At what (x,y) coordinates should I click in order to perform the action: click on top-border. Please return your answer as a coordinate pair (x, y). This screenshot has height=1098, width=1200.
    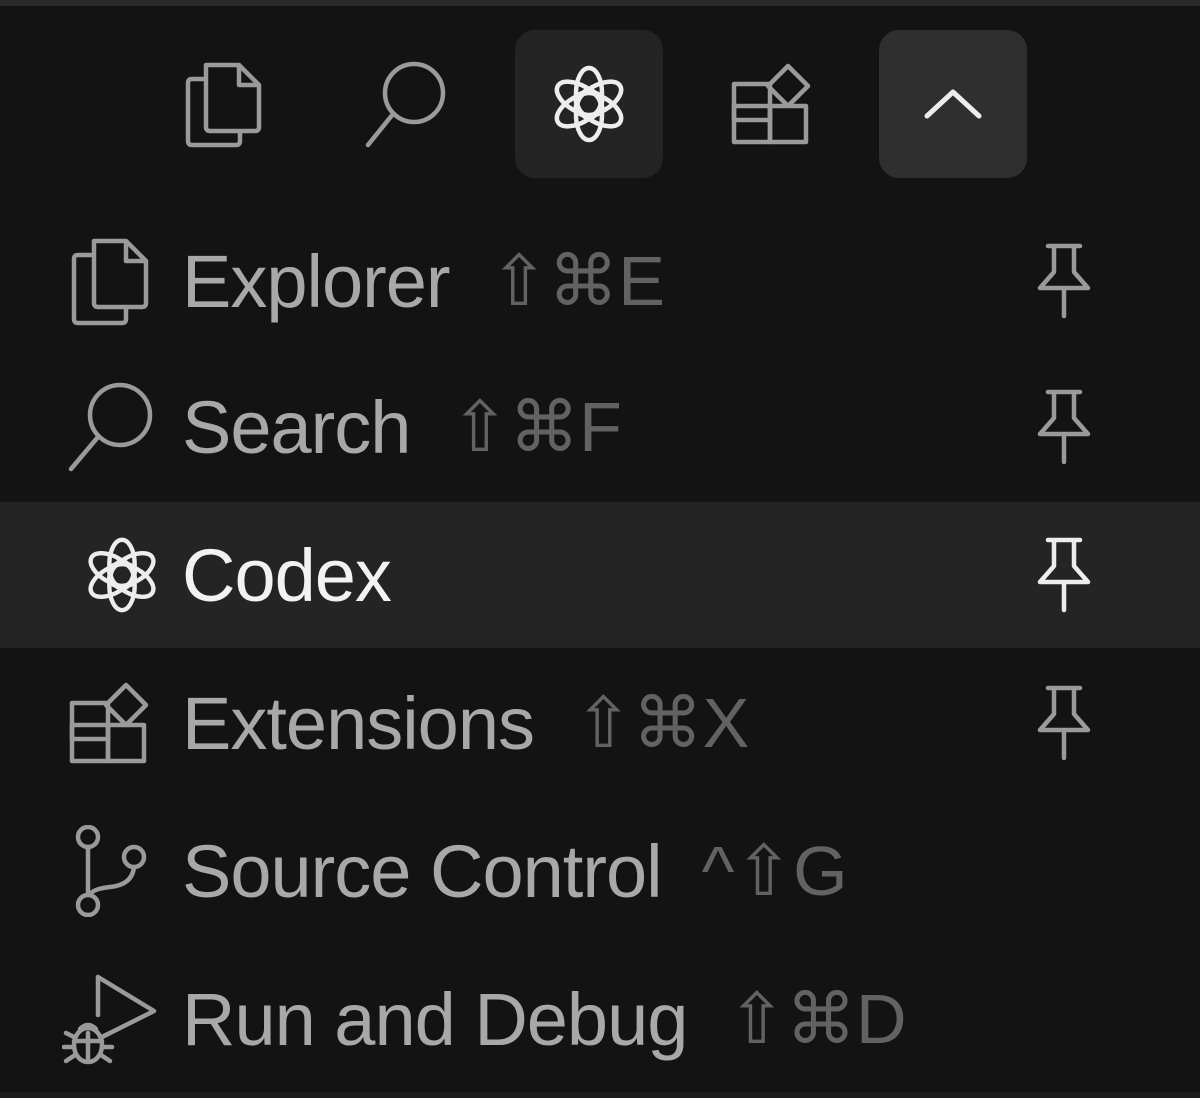
    Looking at the image, I should click on (600, 3).